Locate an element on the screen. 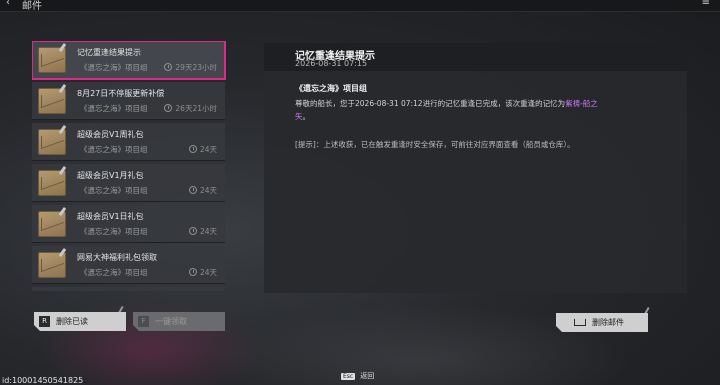 The width and height of the screenshot is (720, 385). mail-item-netease-gift: 网易大神福利礼包领取 《遗忘之海》项目组 24天 is located at coordinates (128, 265).